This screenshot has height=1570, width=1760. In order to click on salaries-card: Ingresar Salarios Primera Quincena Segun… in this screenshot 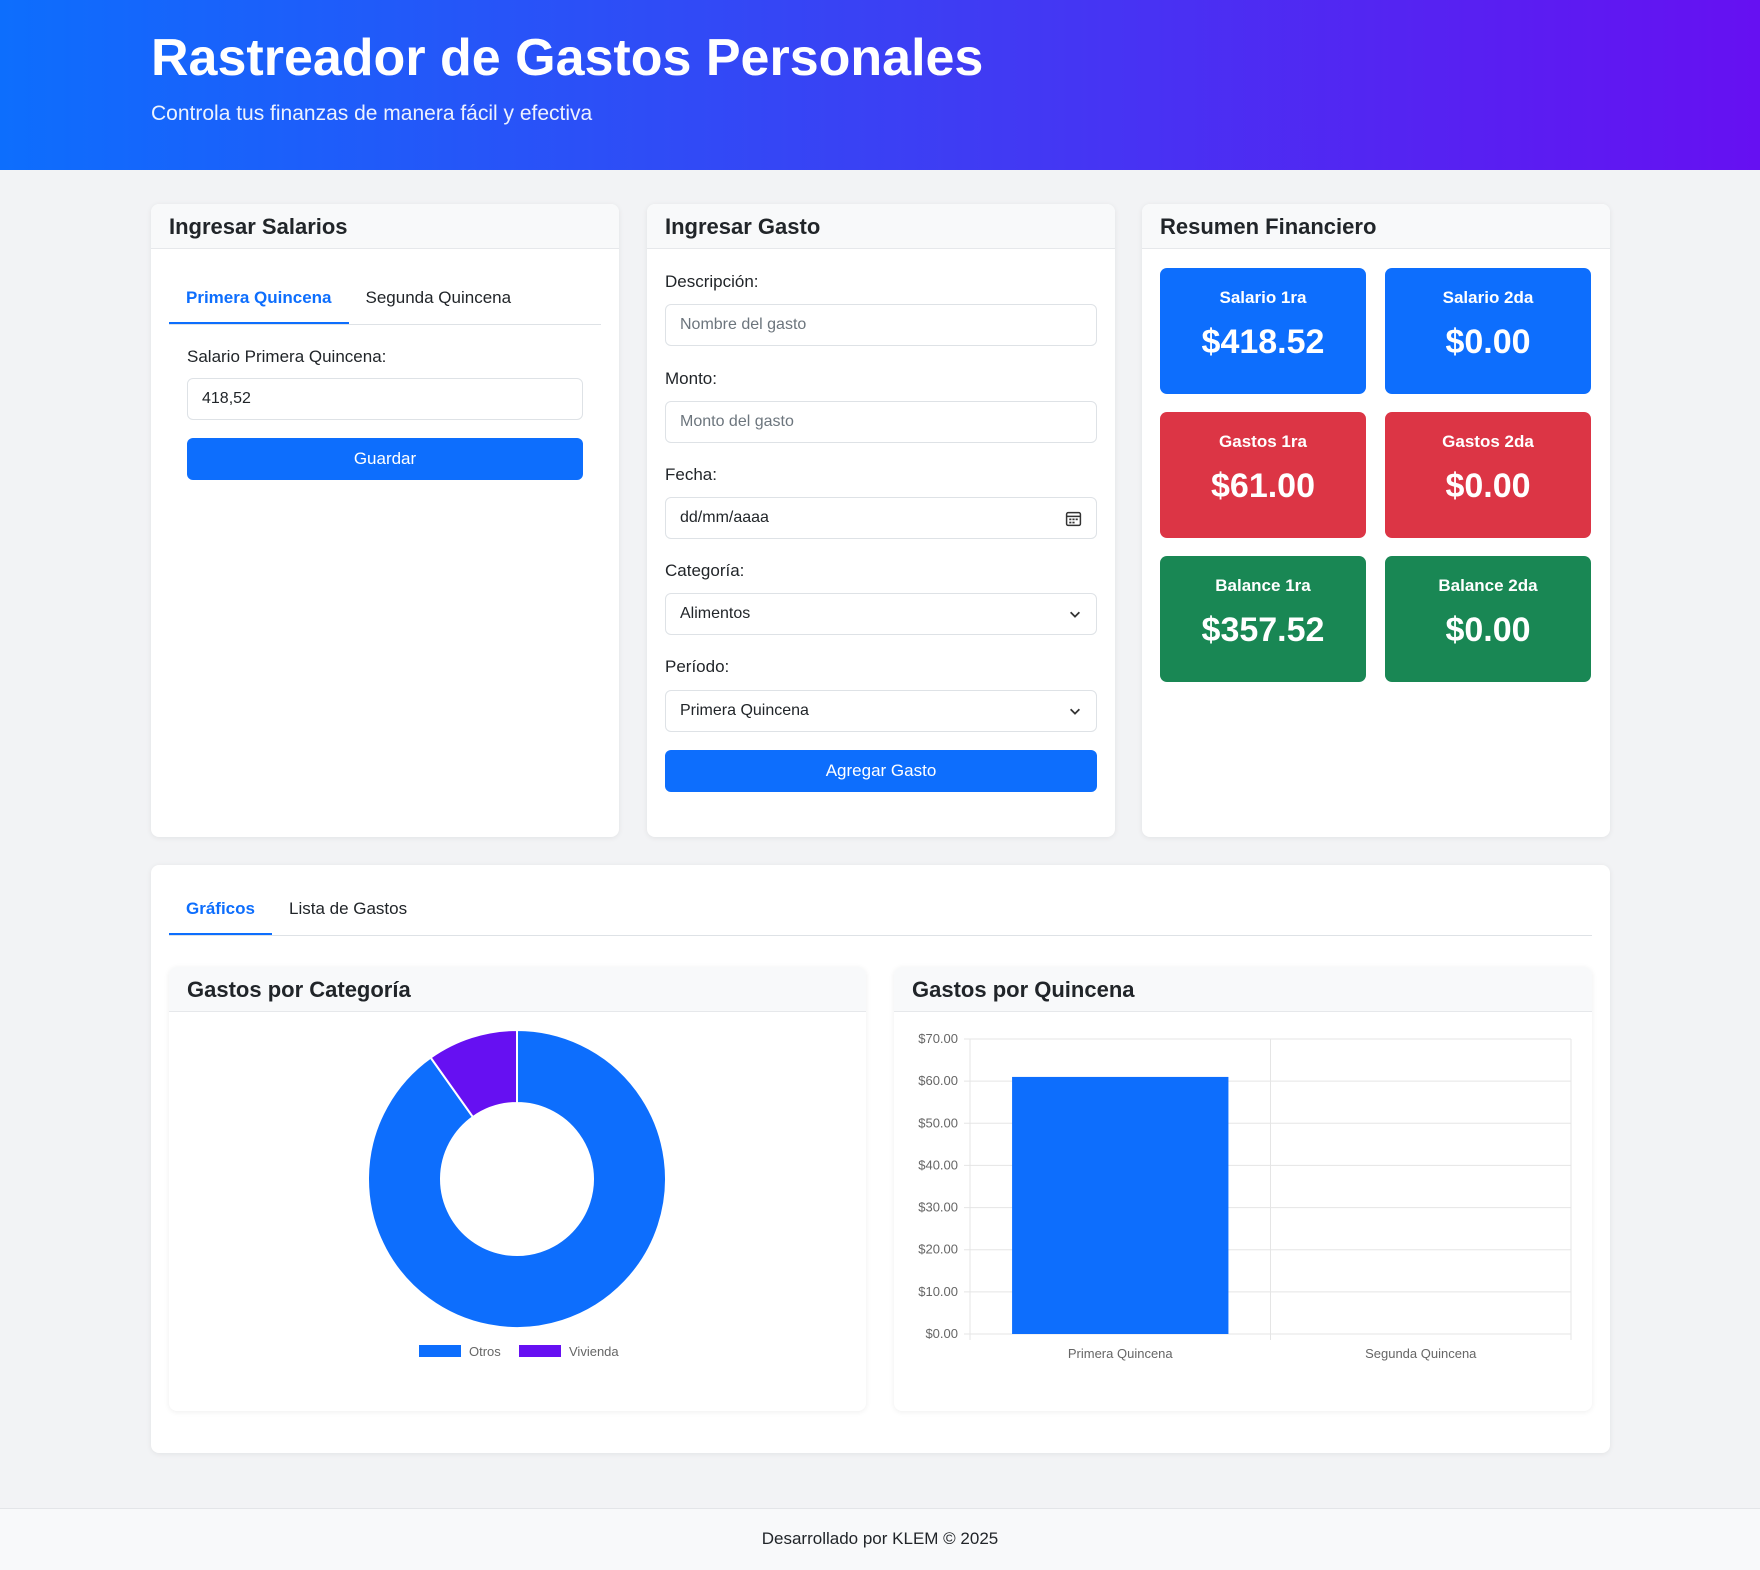, I will do `click(385, 520)`.